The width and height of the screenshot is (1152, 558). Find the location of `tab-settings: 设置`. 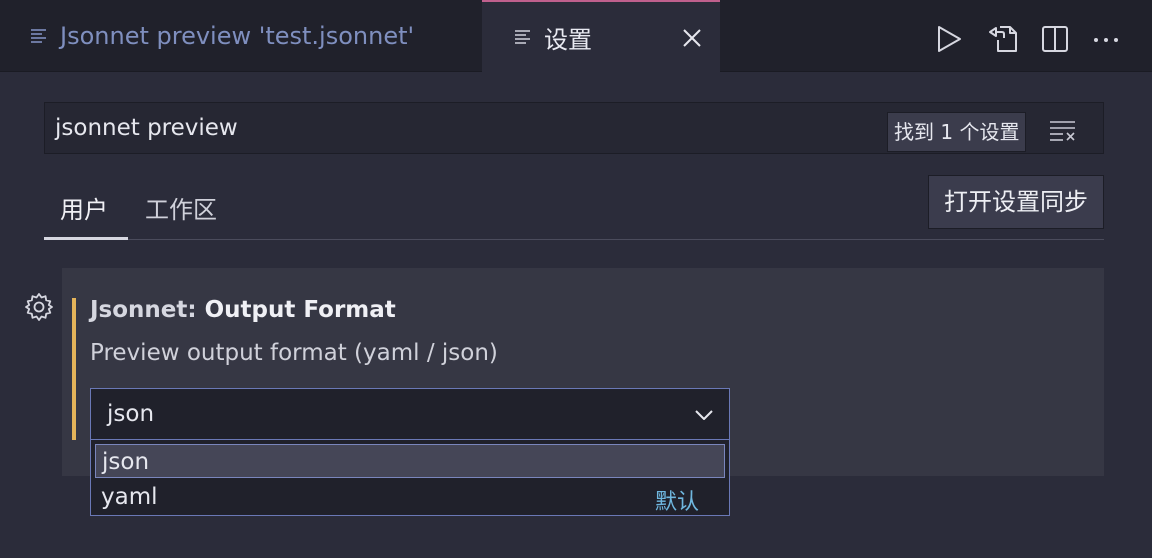

tab-settings: 设置 is located at coordinates (601, 36).